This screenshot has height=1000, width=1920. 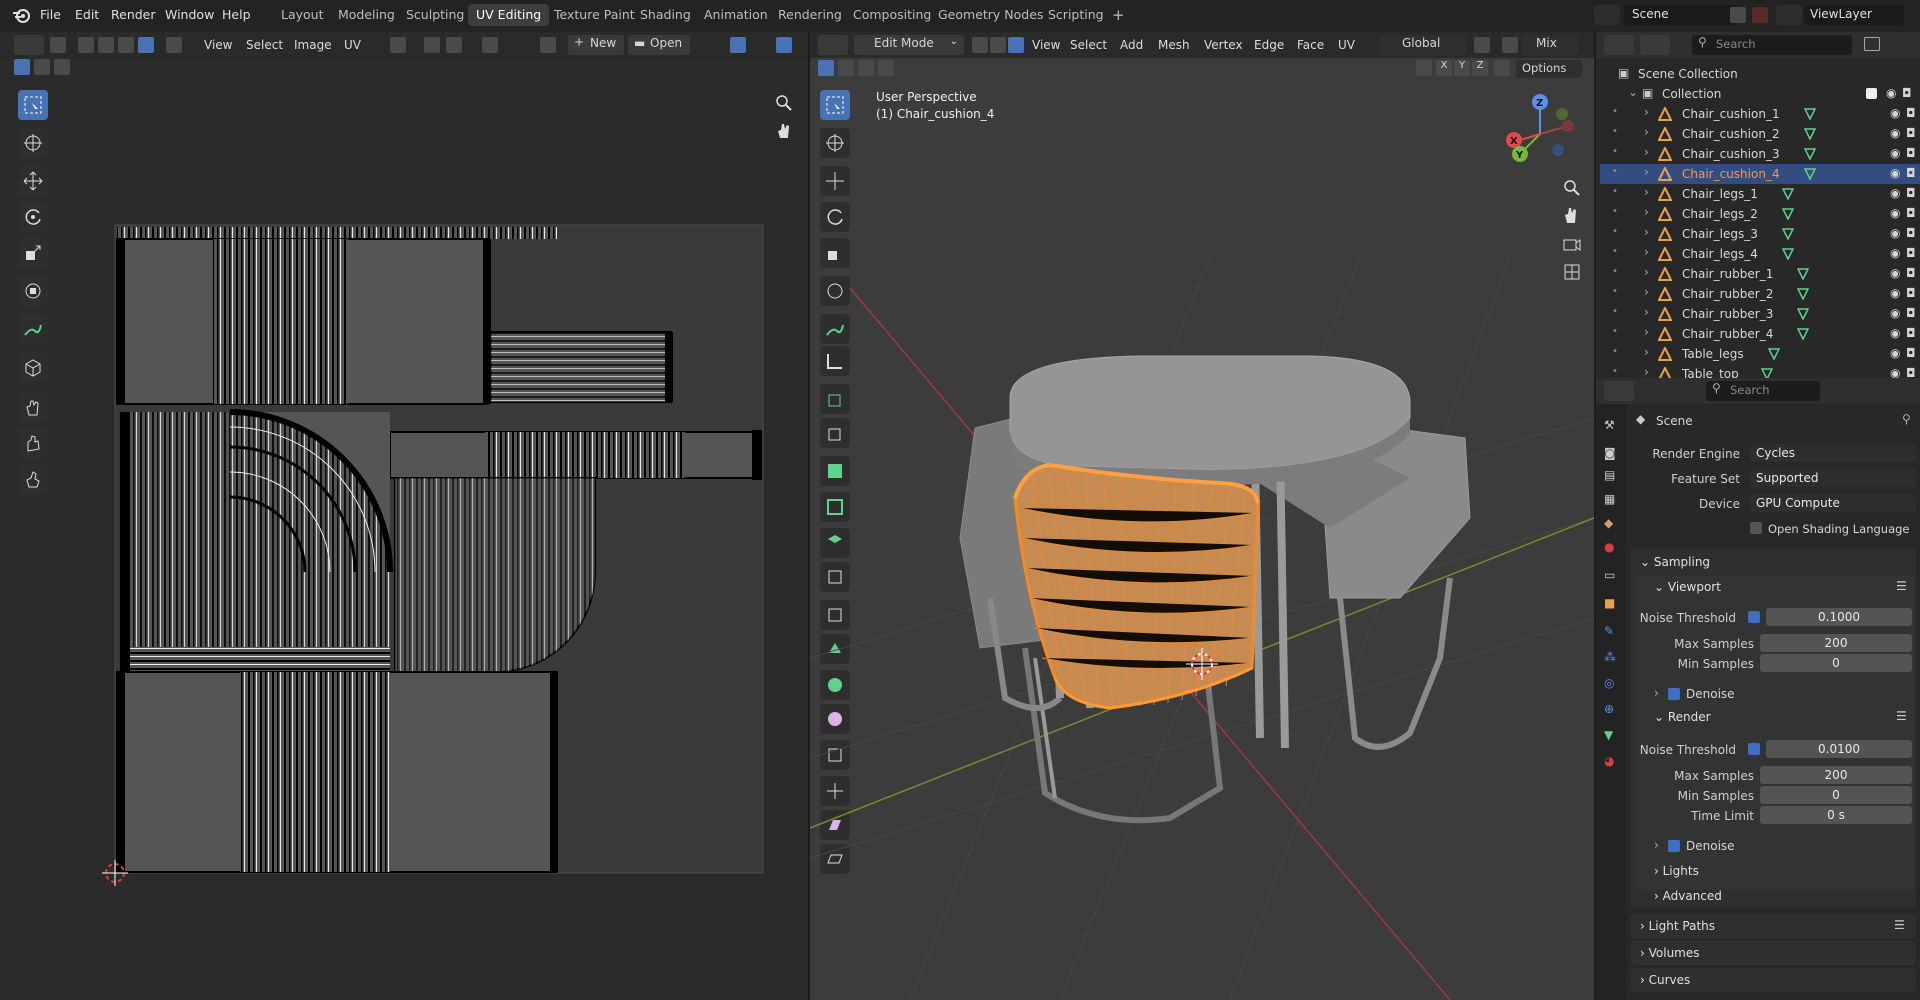 I want to click on advanced-subpanel-header: › Advanced, so click(x=1688, y=896).